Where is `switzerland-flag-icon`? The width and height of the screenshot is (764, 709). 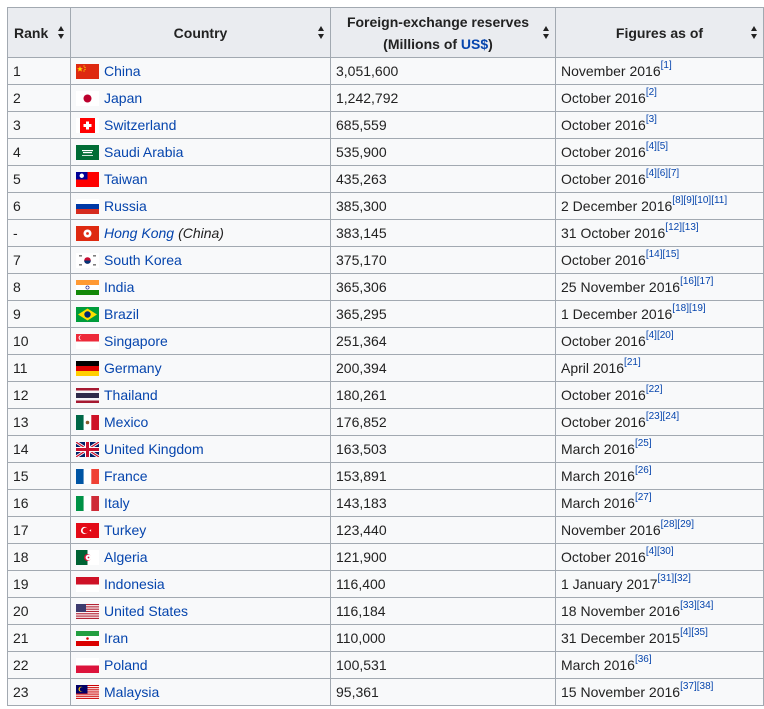
switzerland-flag-icon is located at coordinates (87, 125).